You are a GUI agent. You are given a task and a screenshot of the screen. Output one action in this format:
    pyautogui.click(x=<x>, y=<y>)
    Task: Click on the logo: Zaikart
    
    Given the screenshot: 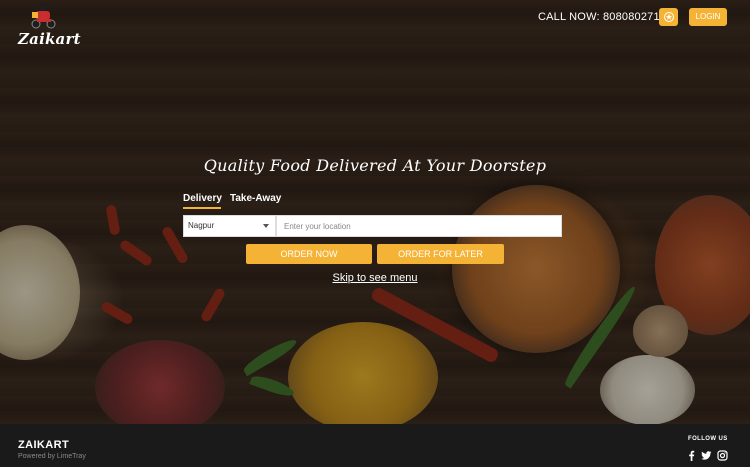 What is the action you would take?
    pyautogui.click(x=49, y=27)
    